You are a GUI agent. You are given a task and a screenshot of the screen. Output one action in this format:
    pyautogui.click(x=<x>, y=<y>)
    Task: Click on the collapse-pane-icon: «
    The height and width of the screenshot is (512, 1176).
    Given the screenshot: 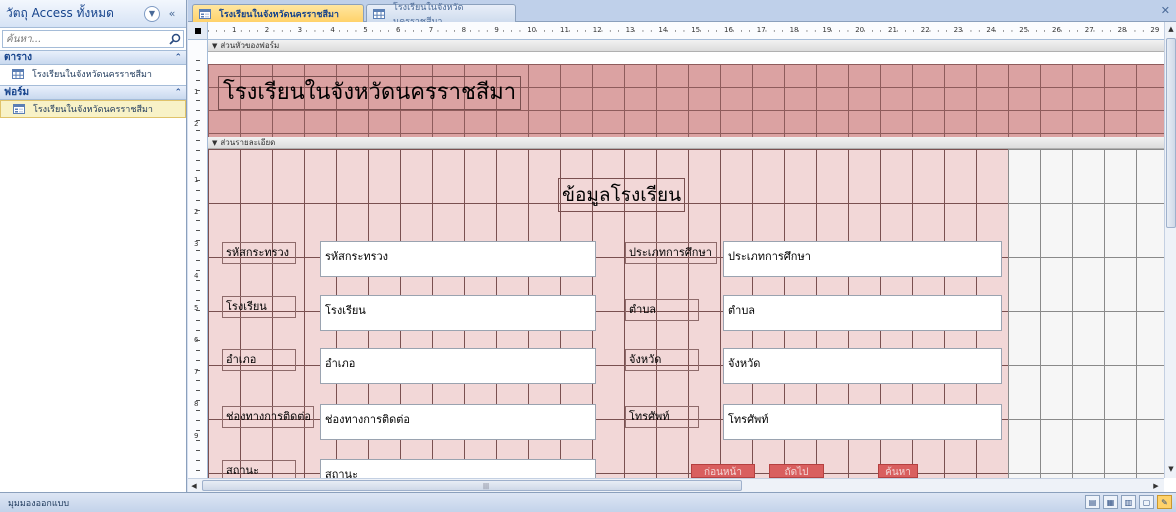 What is the action you would take?
    pyautogui.click(x=172, y=14)
    